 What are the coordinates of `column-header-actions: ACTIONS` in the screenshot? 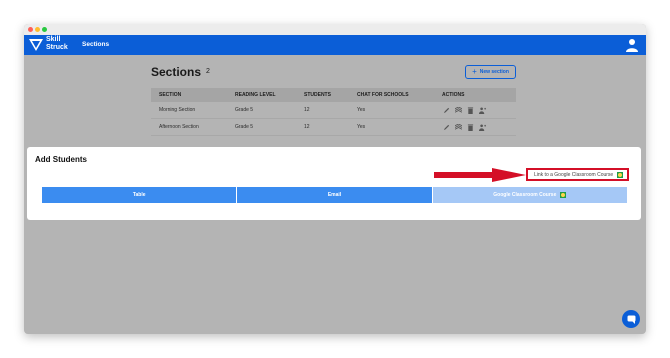 It's located at (453, 95).